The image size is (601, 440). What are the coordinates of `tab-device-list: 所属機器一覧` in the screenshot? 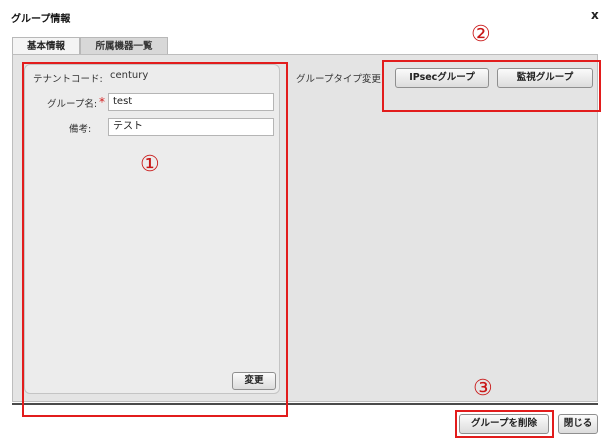 It's located at (124, 46).